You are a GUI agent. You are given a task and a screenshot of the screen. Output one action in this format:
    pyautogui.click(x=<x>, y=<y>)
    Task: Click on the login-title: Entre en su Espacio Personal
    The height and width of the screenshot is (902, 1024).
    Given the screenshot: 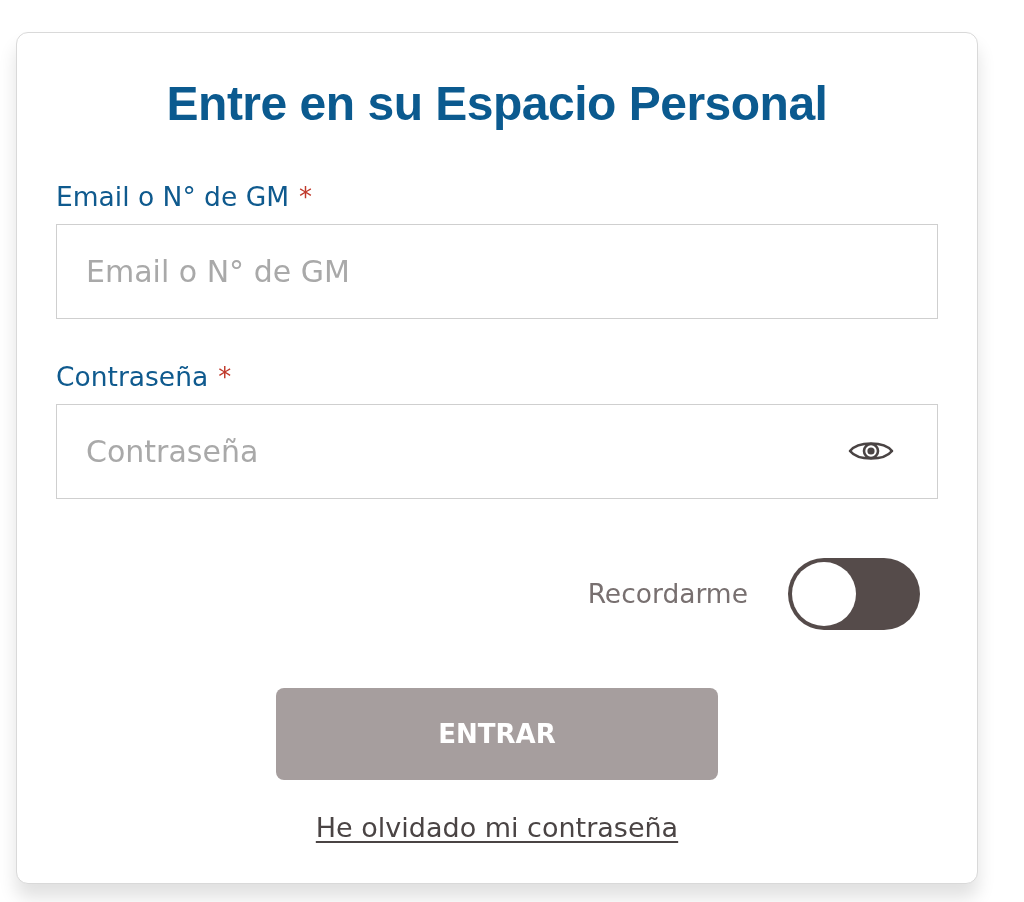 What is the action you would take?
    pyautogui.click(x=497, y=104)
    